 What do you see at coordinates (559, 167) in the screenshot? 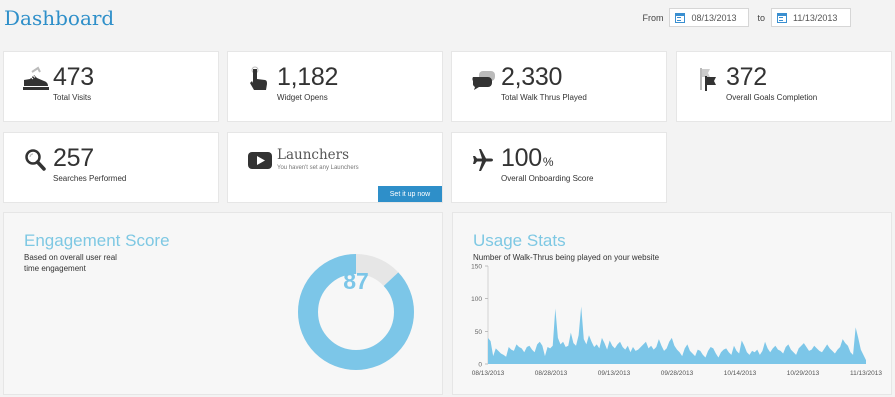
I see `metric-card-onboarding: 100% Overall Onboarding Score` at bounding box center [559, 167].